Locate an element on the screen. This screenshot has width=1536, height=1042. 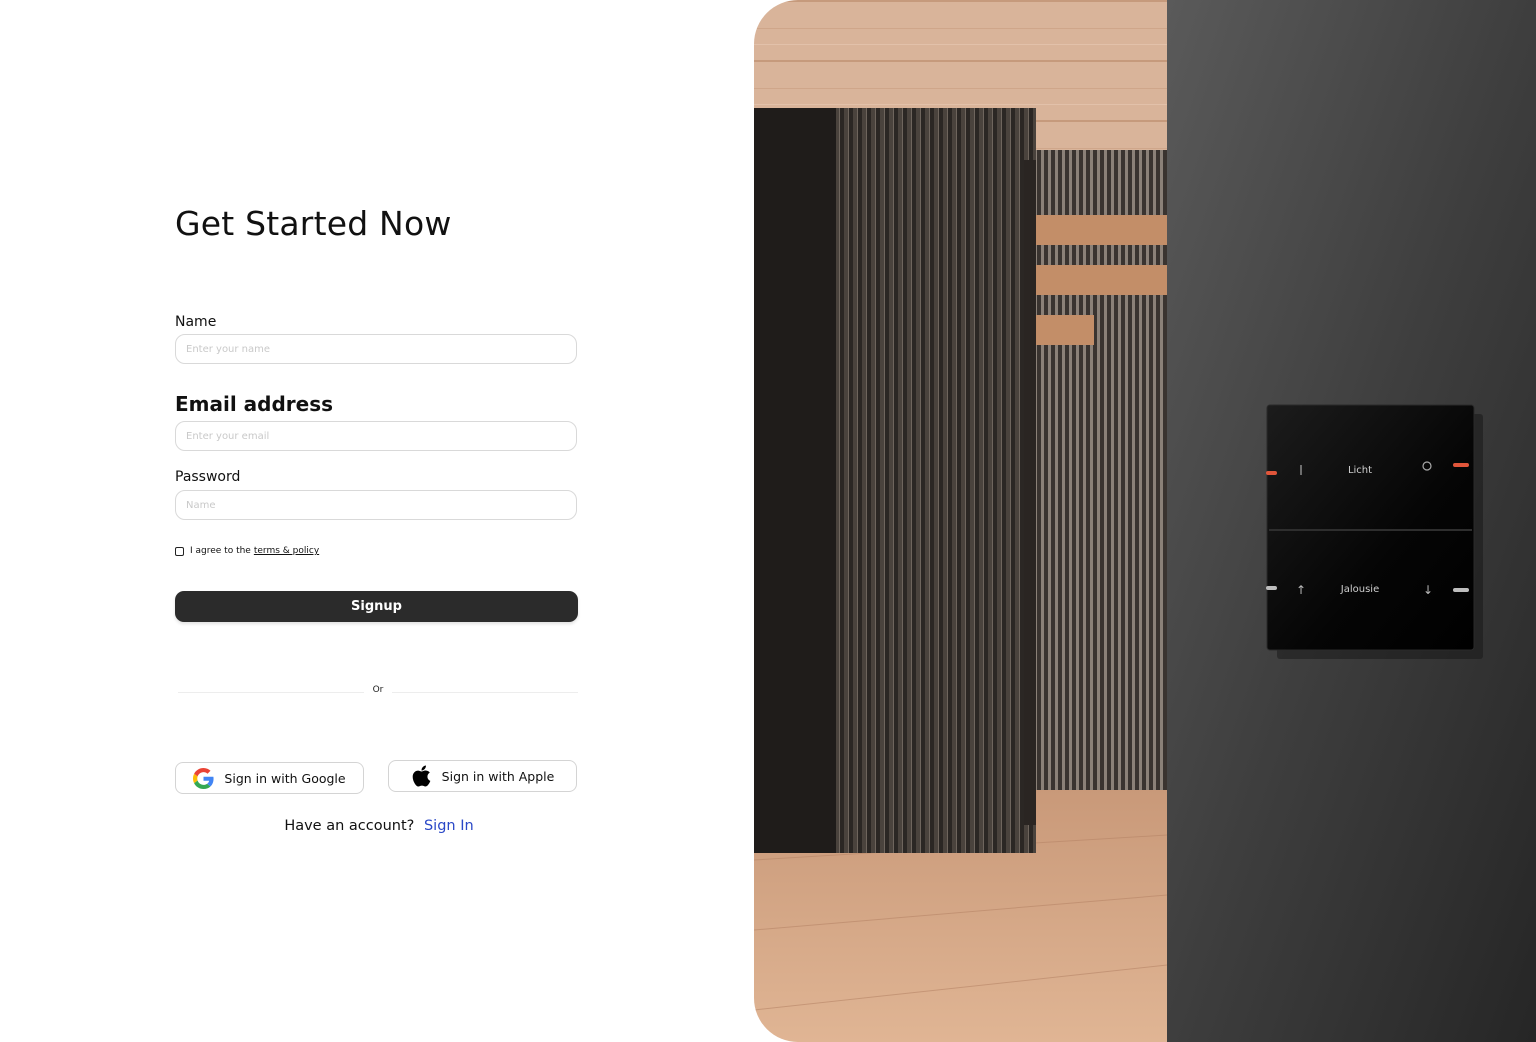
apple-signin-label: Sign in with Apple is located at coordinates (498, 776).